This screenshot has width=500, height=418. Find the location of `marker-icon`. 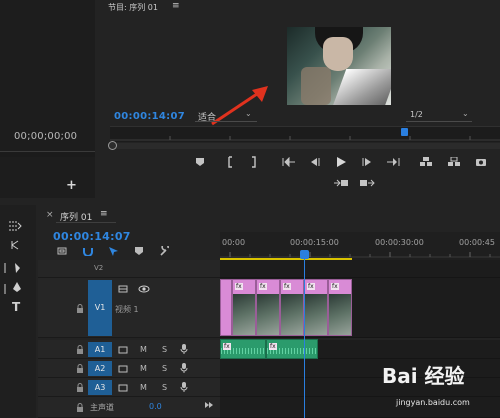

marker-icon is located at coordinates (200, 163).